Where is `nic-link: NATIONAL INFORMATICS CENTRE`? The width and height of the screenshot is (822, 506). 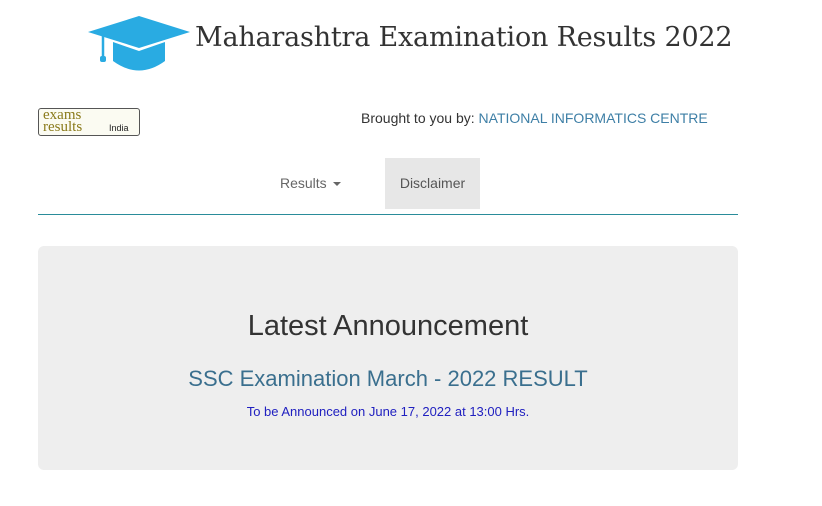
nic-link: NATIONAL INFORMATICS CENTRE is located at coordinates (593, 118).